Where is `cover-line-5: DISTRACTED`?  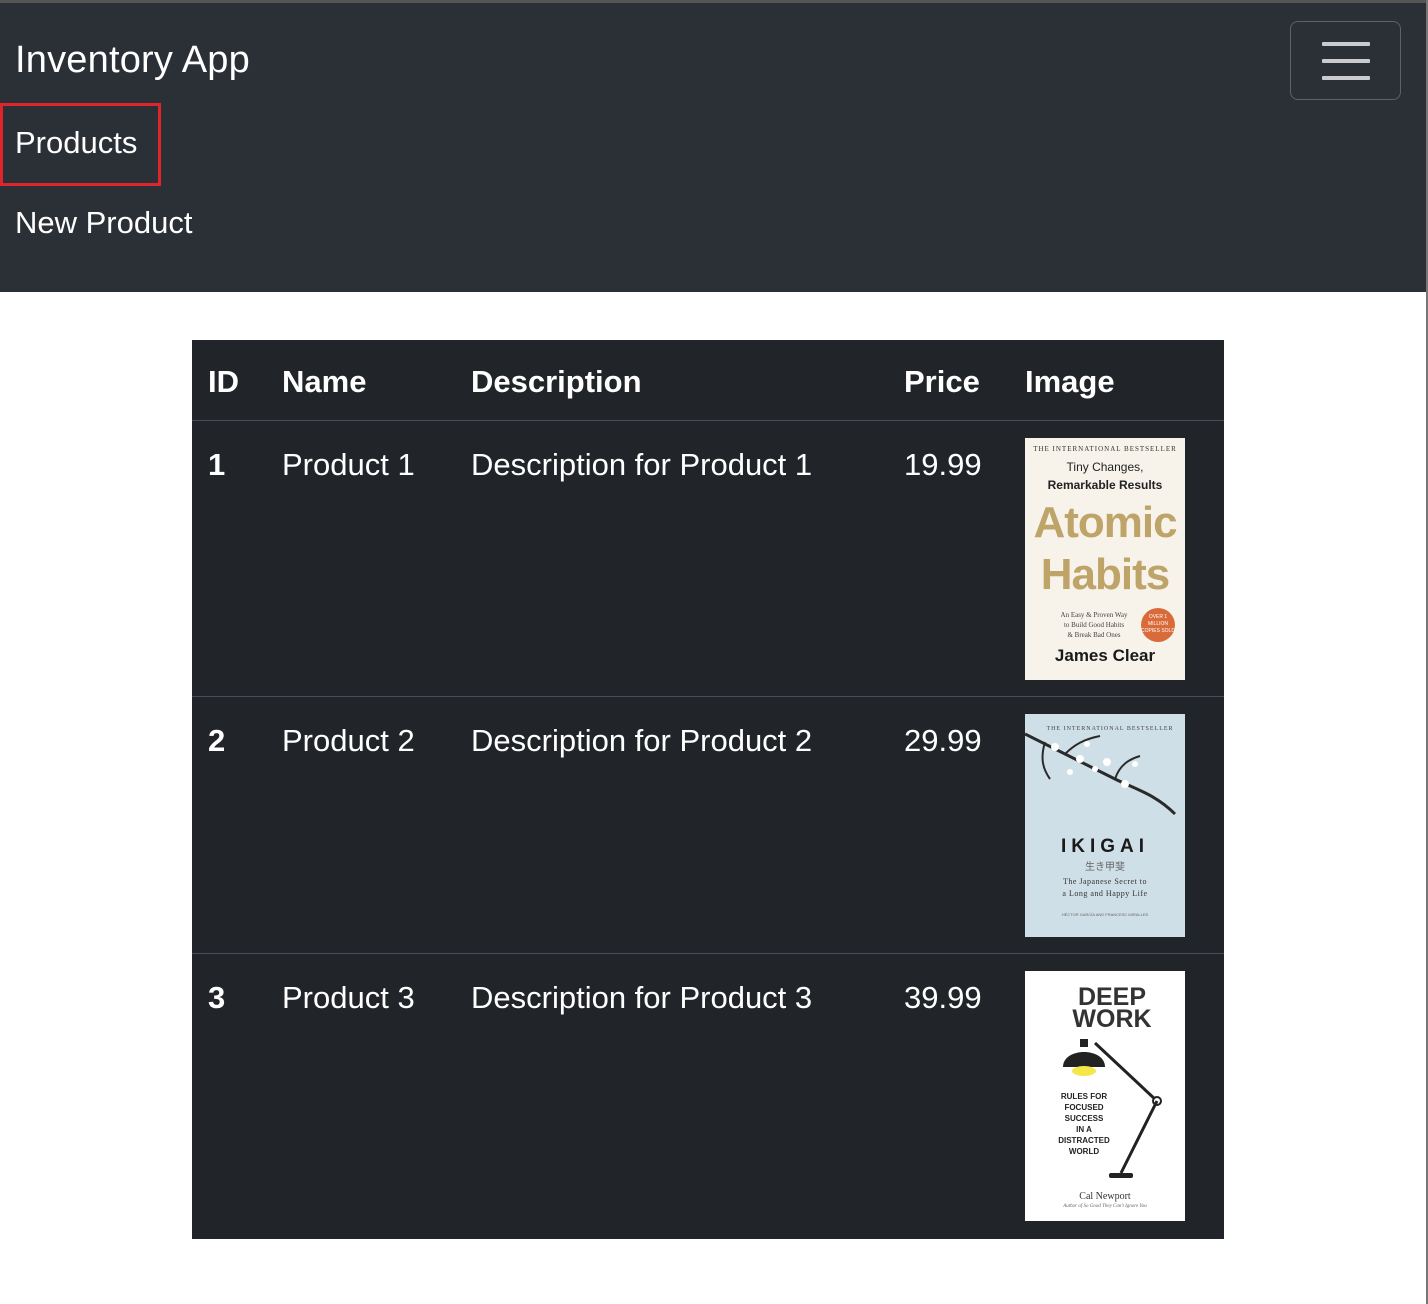 cover-line-5: DISTRACTED is located at coordinates (1084, 1140).